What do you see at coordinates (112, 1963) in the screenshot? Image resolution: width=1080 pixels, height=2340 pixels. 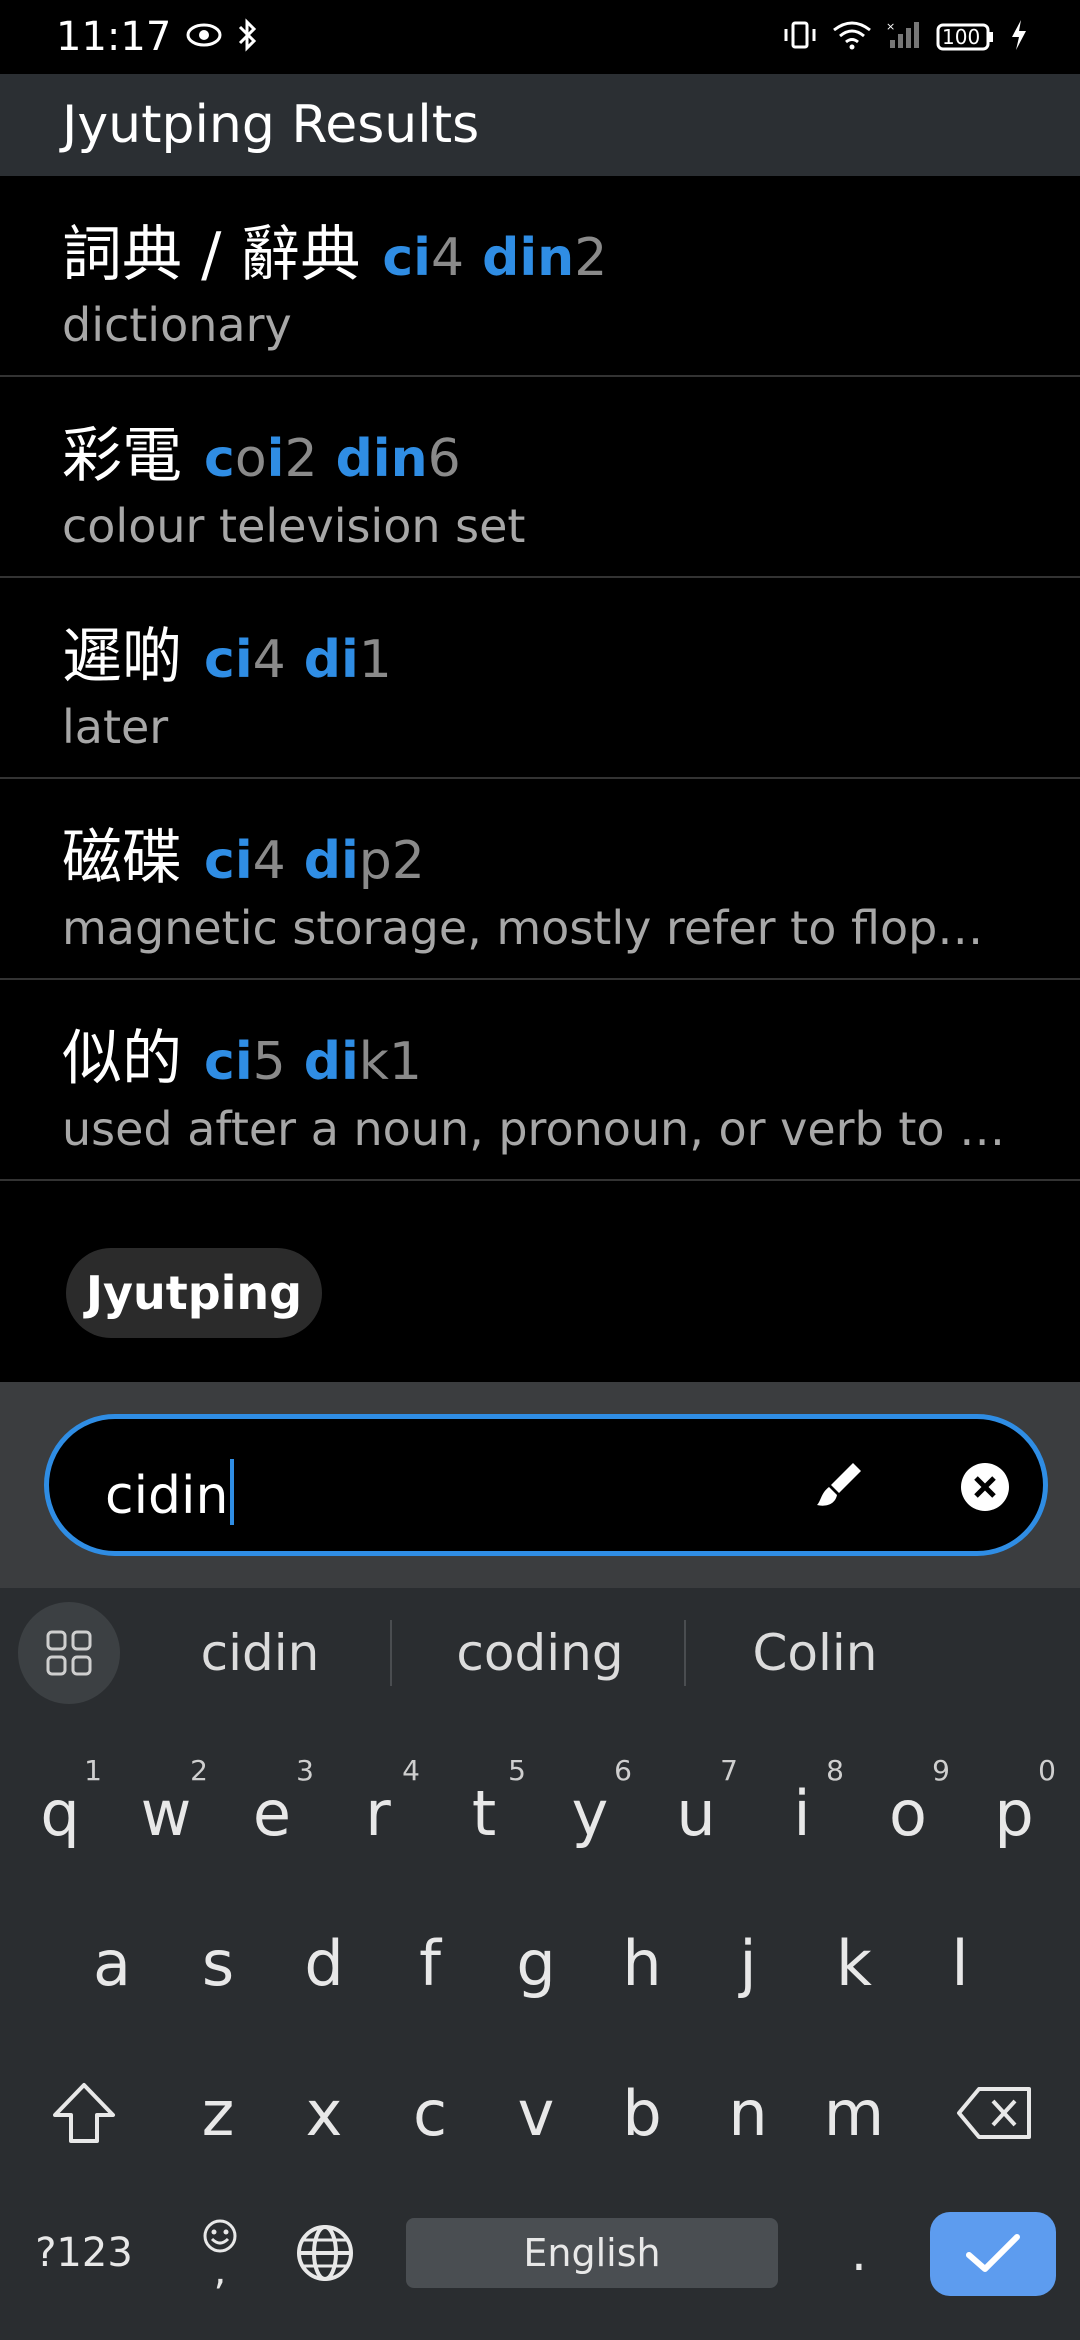 I see `key-a: a` at bounding box center [112, 1963].